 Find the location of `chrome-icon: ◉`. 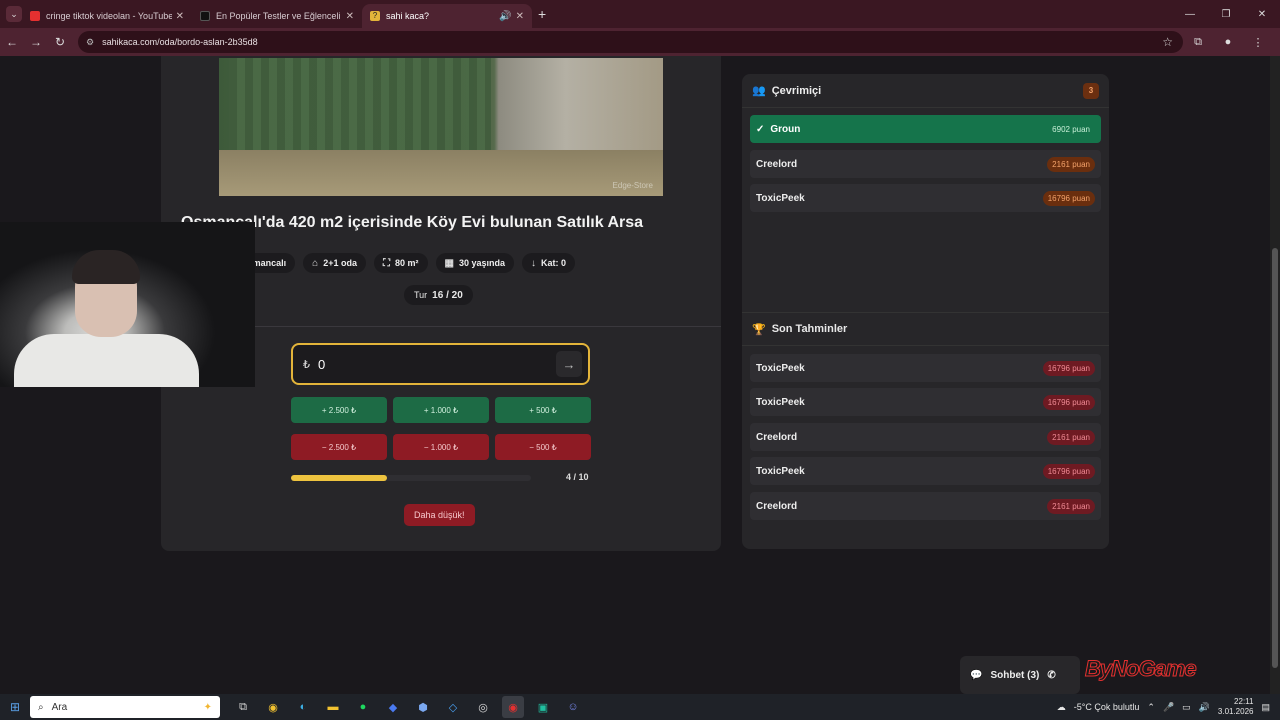

chrome-icon: ◉ is located at coordinates (273, 707).